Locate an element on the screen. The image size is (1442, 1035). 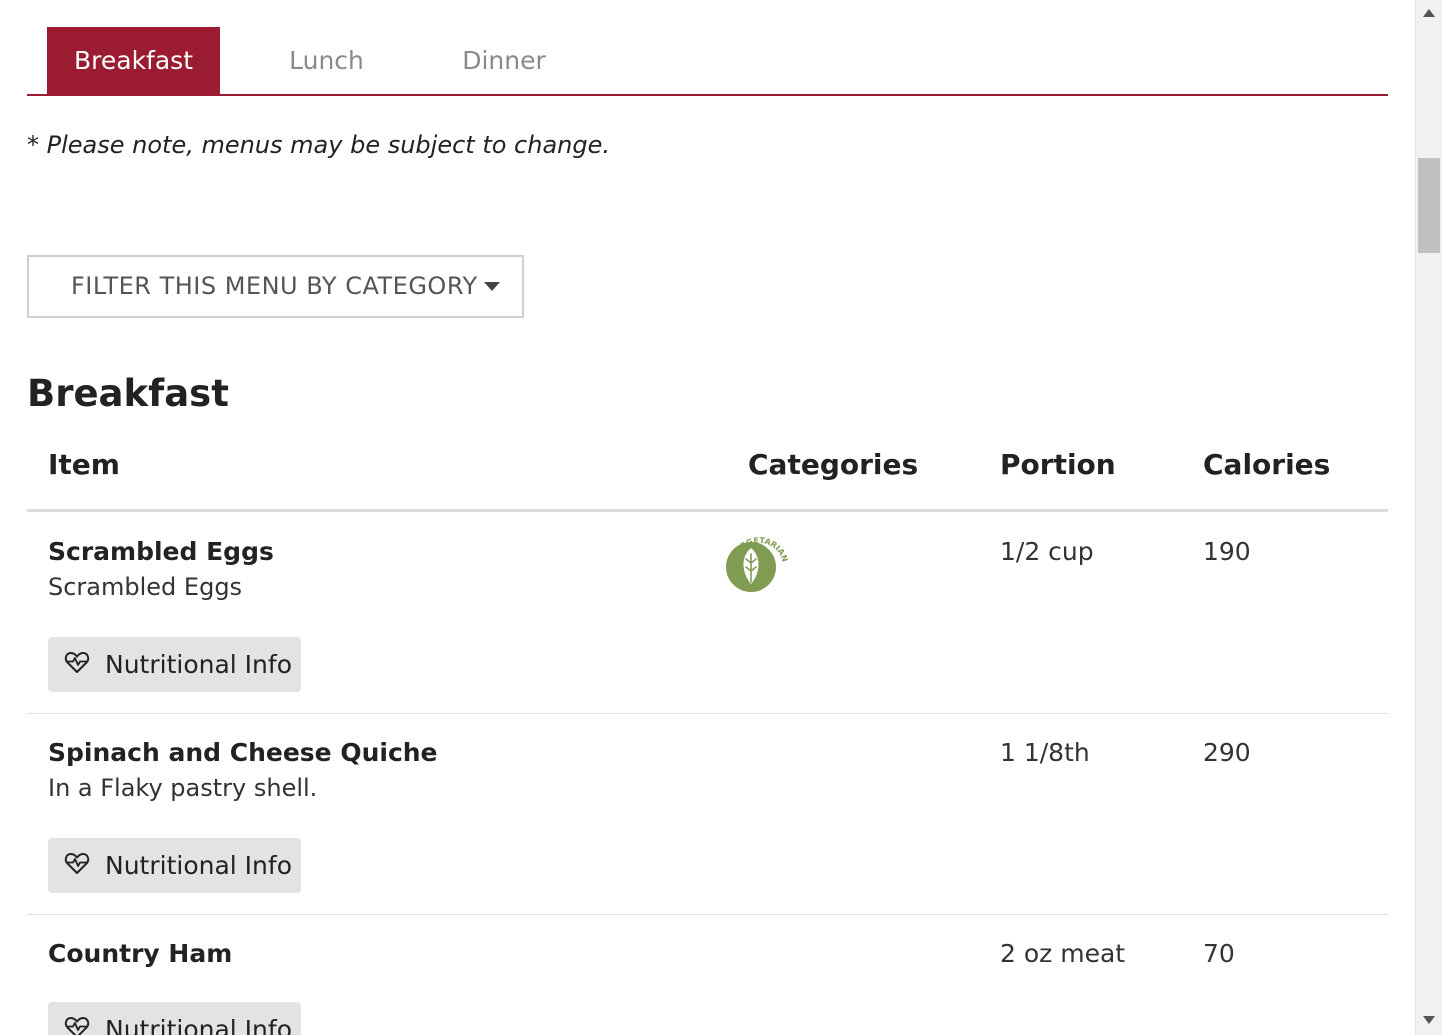
item-calories: 290 is located at coordinates (1227, 752).